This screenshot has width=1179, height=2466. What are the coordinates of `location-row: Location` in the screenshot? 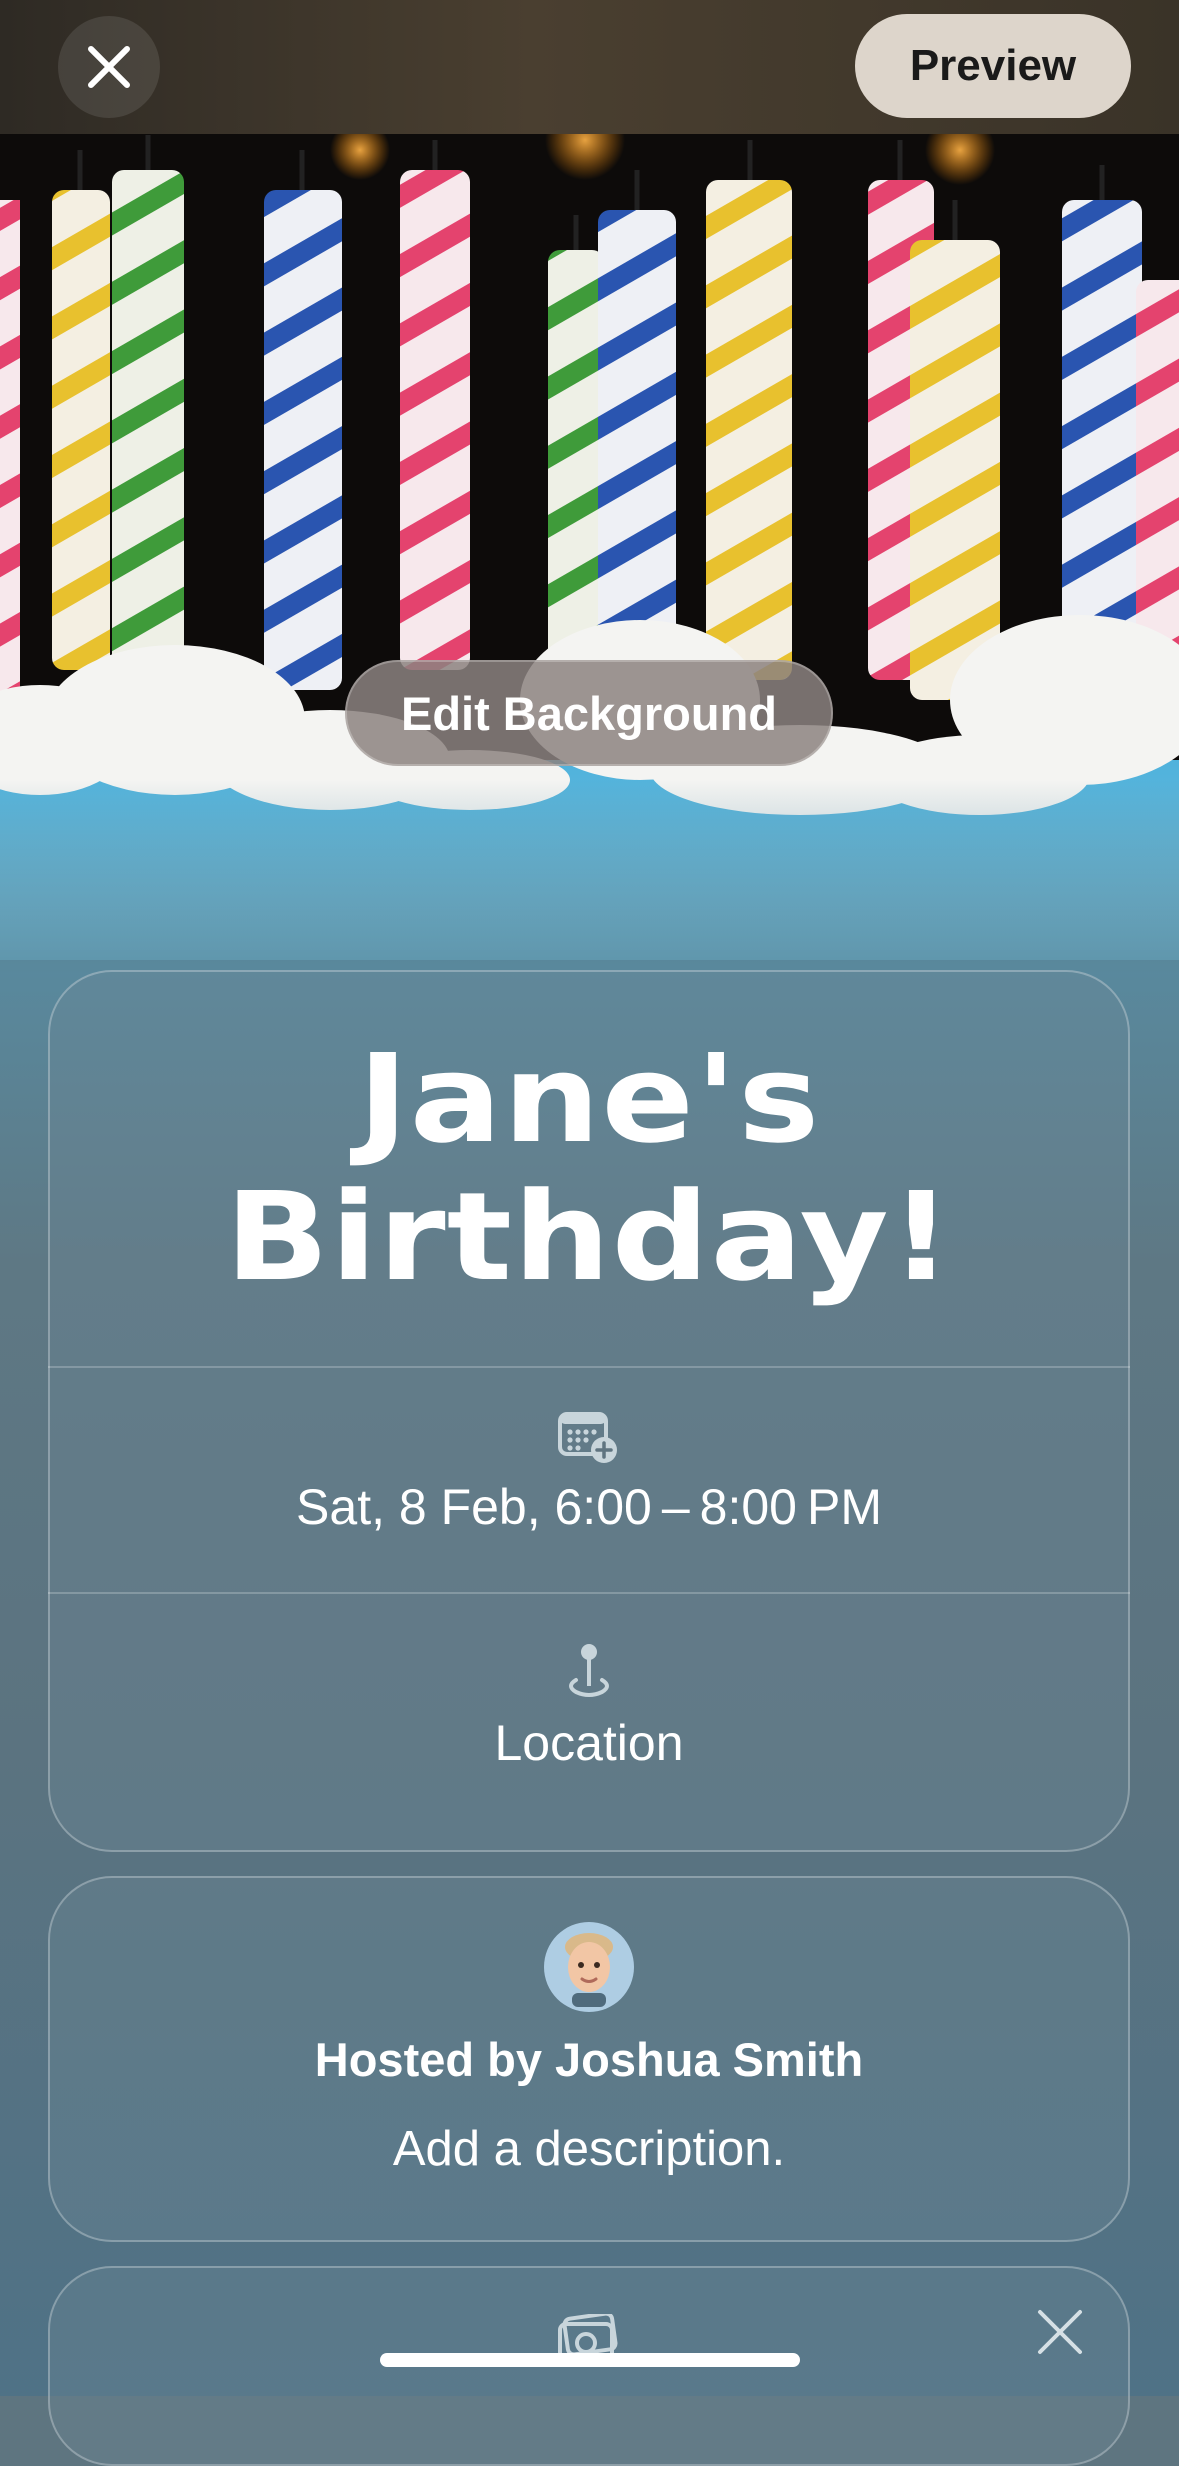 It's located at (589, 1707).